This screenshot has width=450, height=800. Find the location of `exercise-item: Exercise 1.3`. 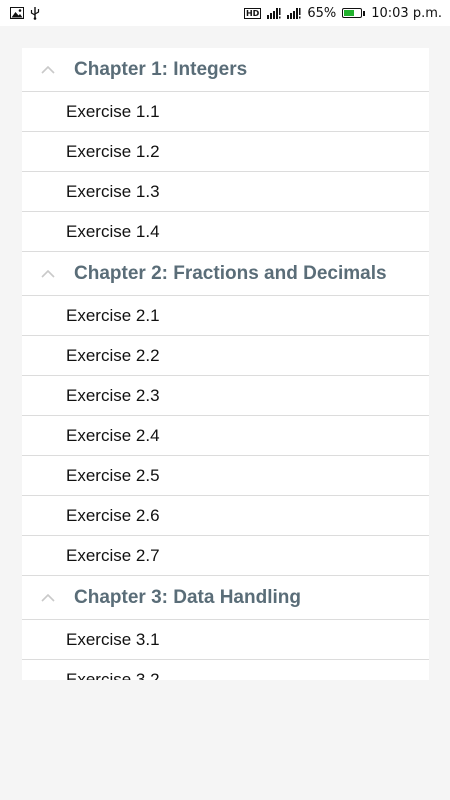

exercise-item: Exercise 1.3 is located at coordinates (225, 192).